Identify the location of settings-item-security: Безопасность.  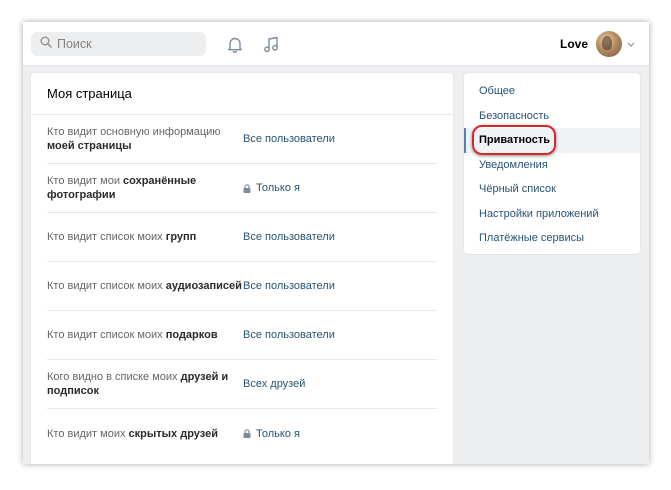
(552, 116).